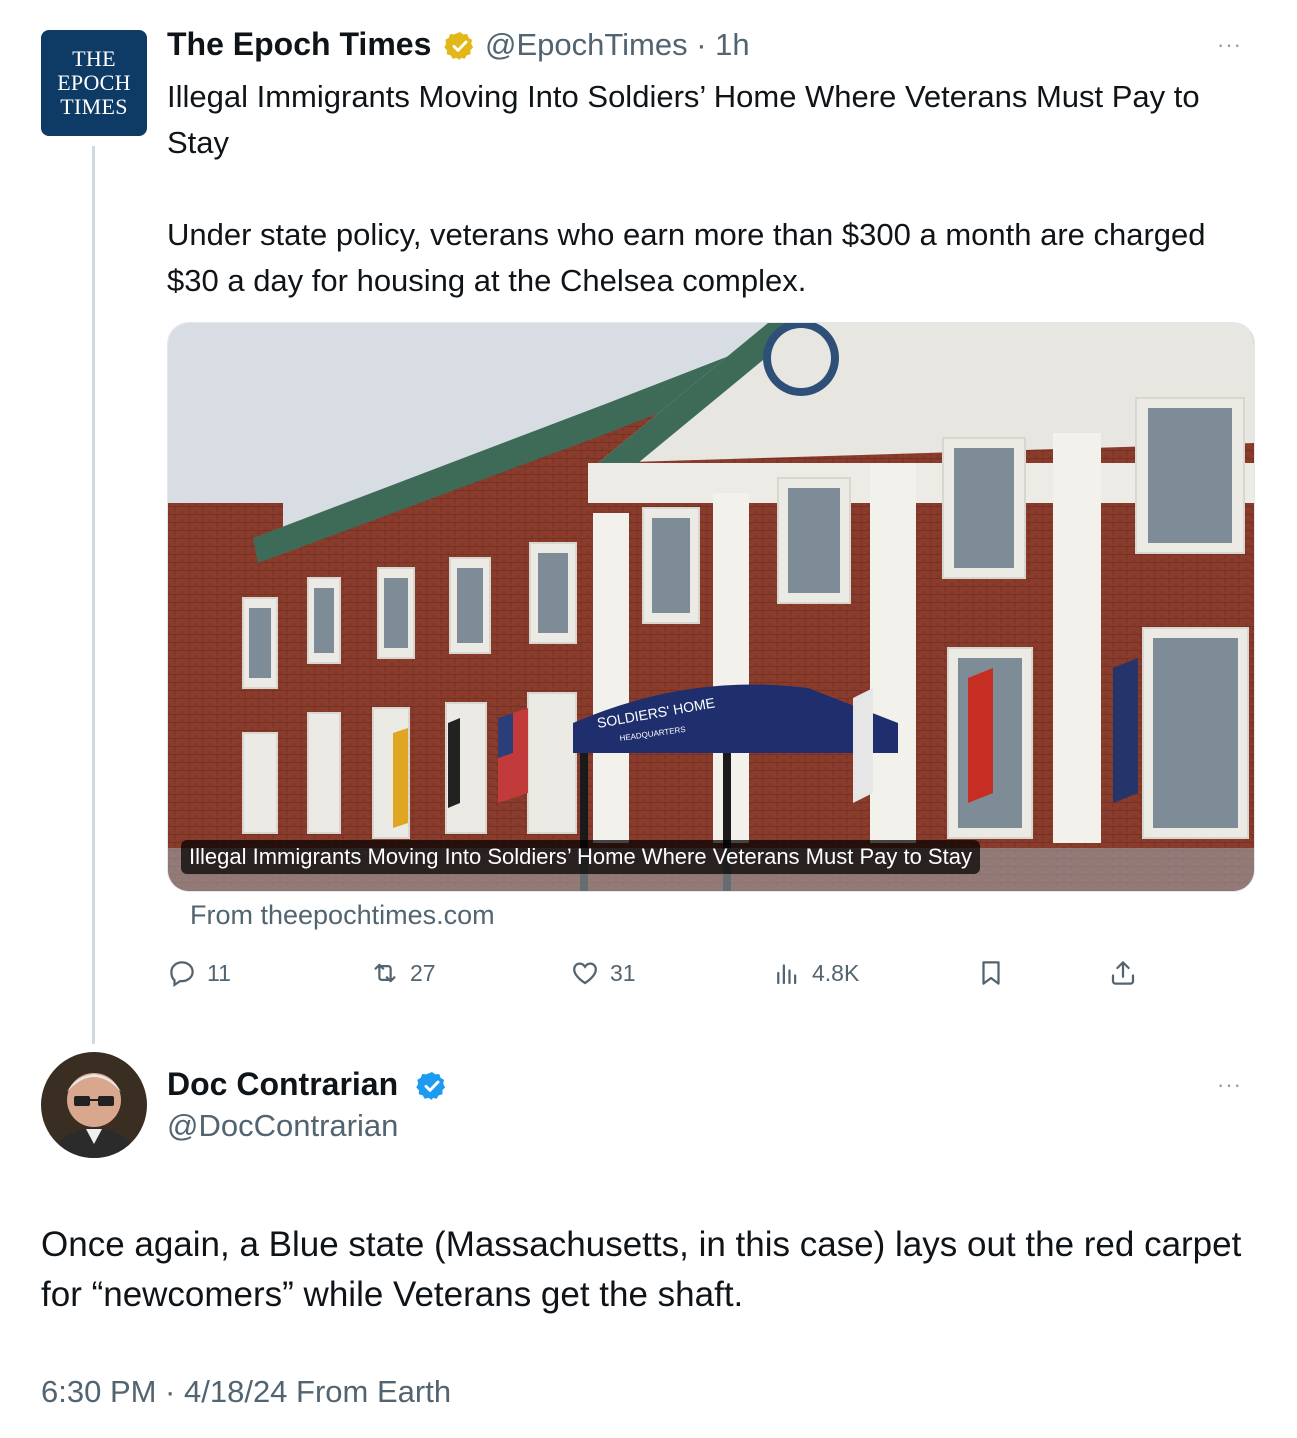  I want to click on bookmark-icon, so click(991, 973).